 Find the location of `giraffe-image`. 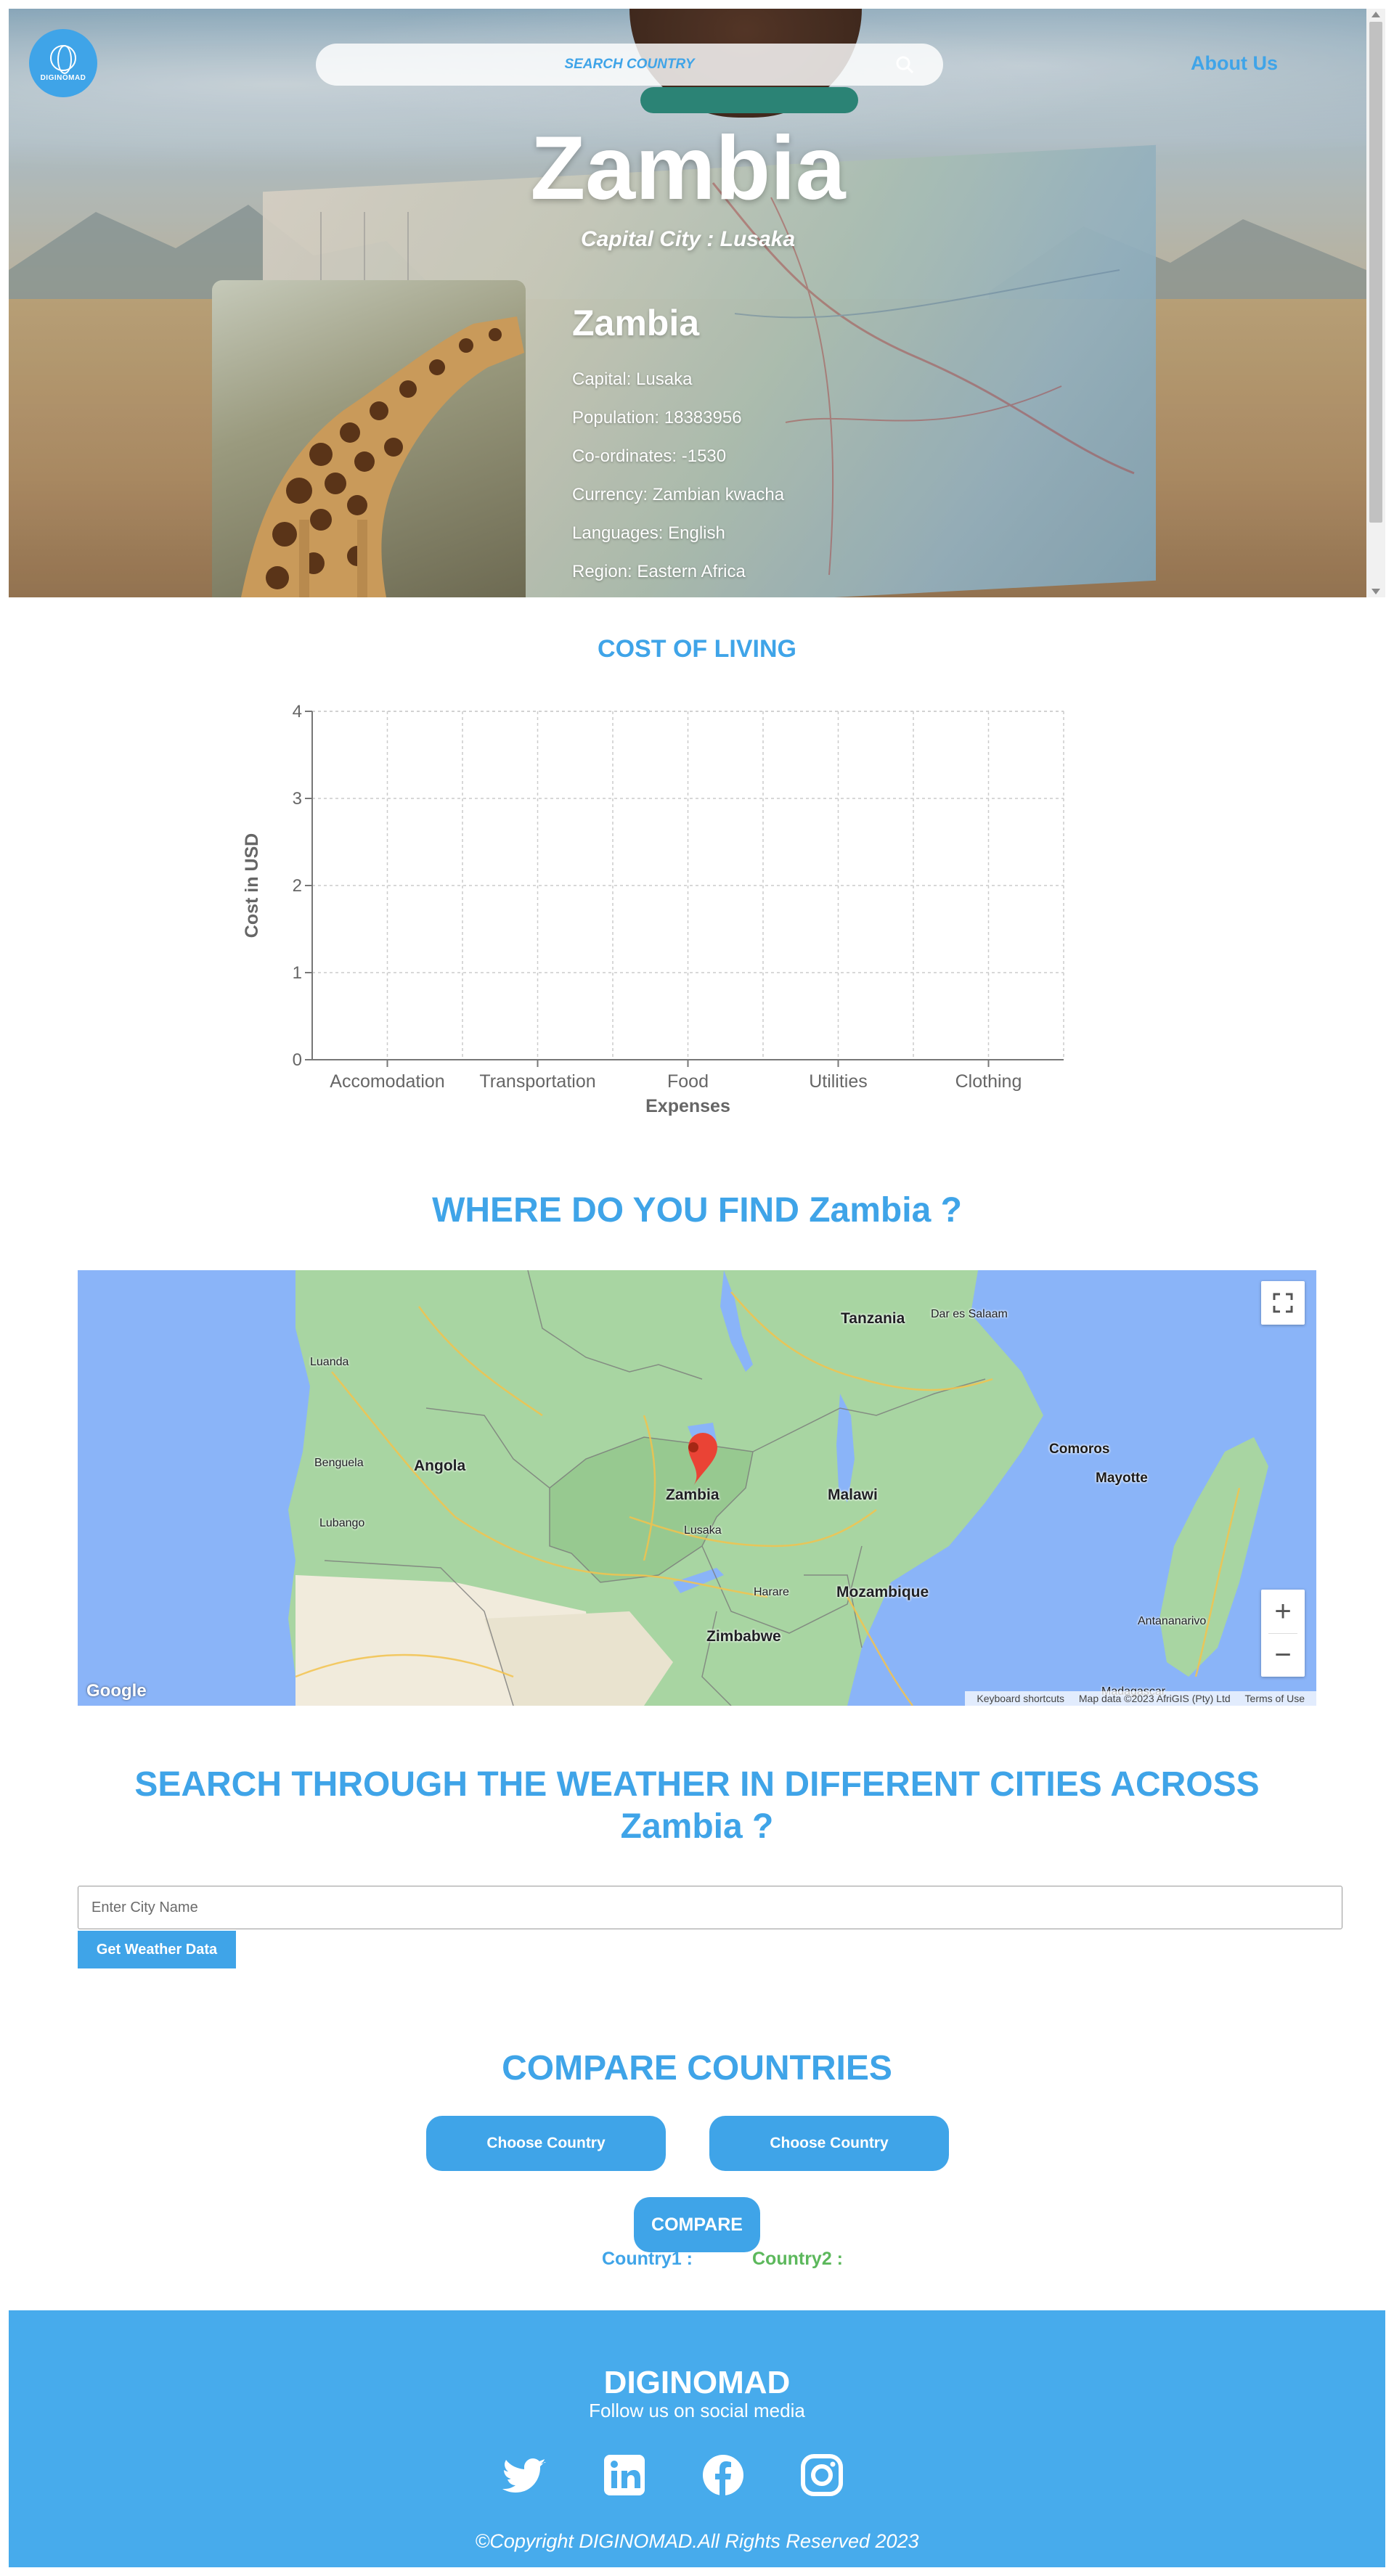

giraffe-image is located at coordinates (383, 457).